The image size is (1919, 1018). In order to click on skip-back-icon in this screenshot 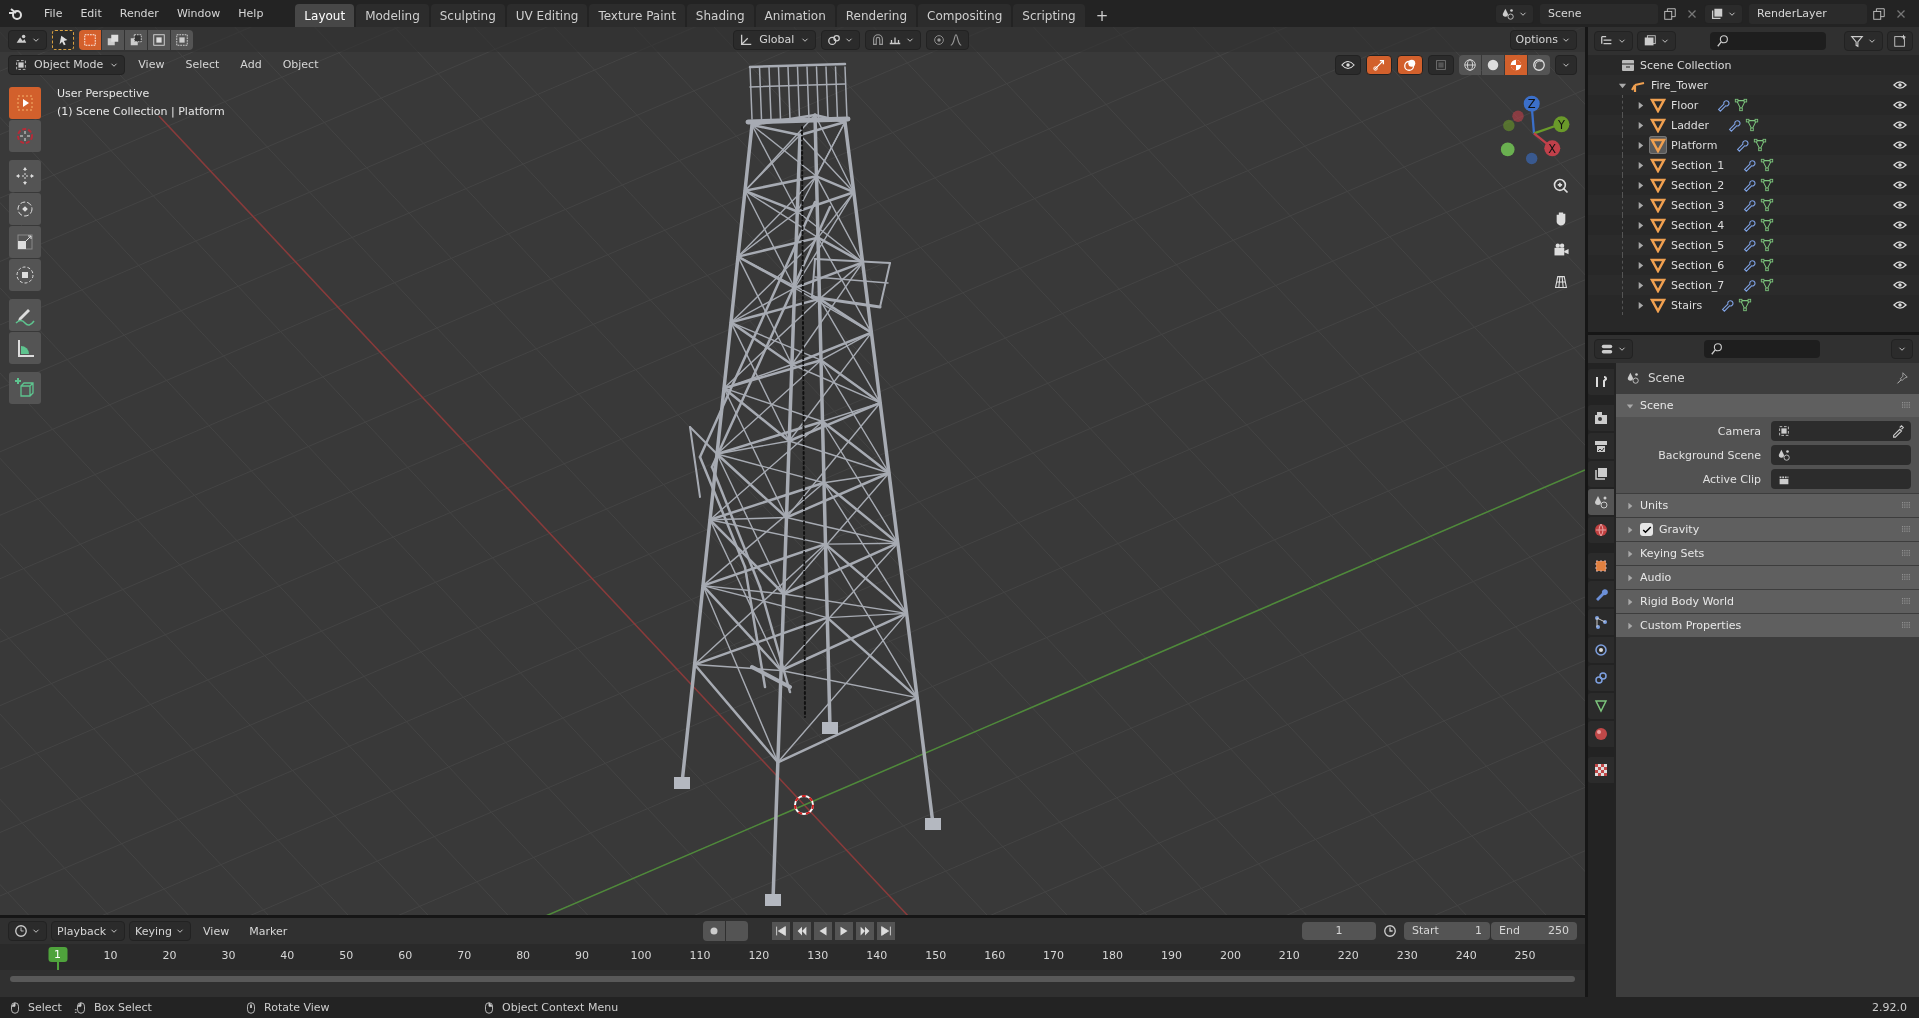, I will do `click(780, 931)`.